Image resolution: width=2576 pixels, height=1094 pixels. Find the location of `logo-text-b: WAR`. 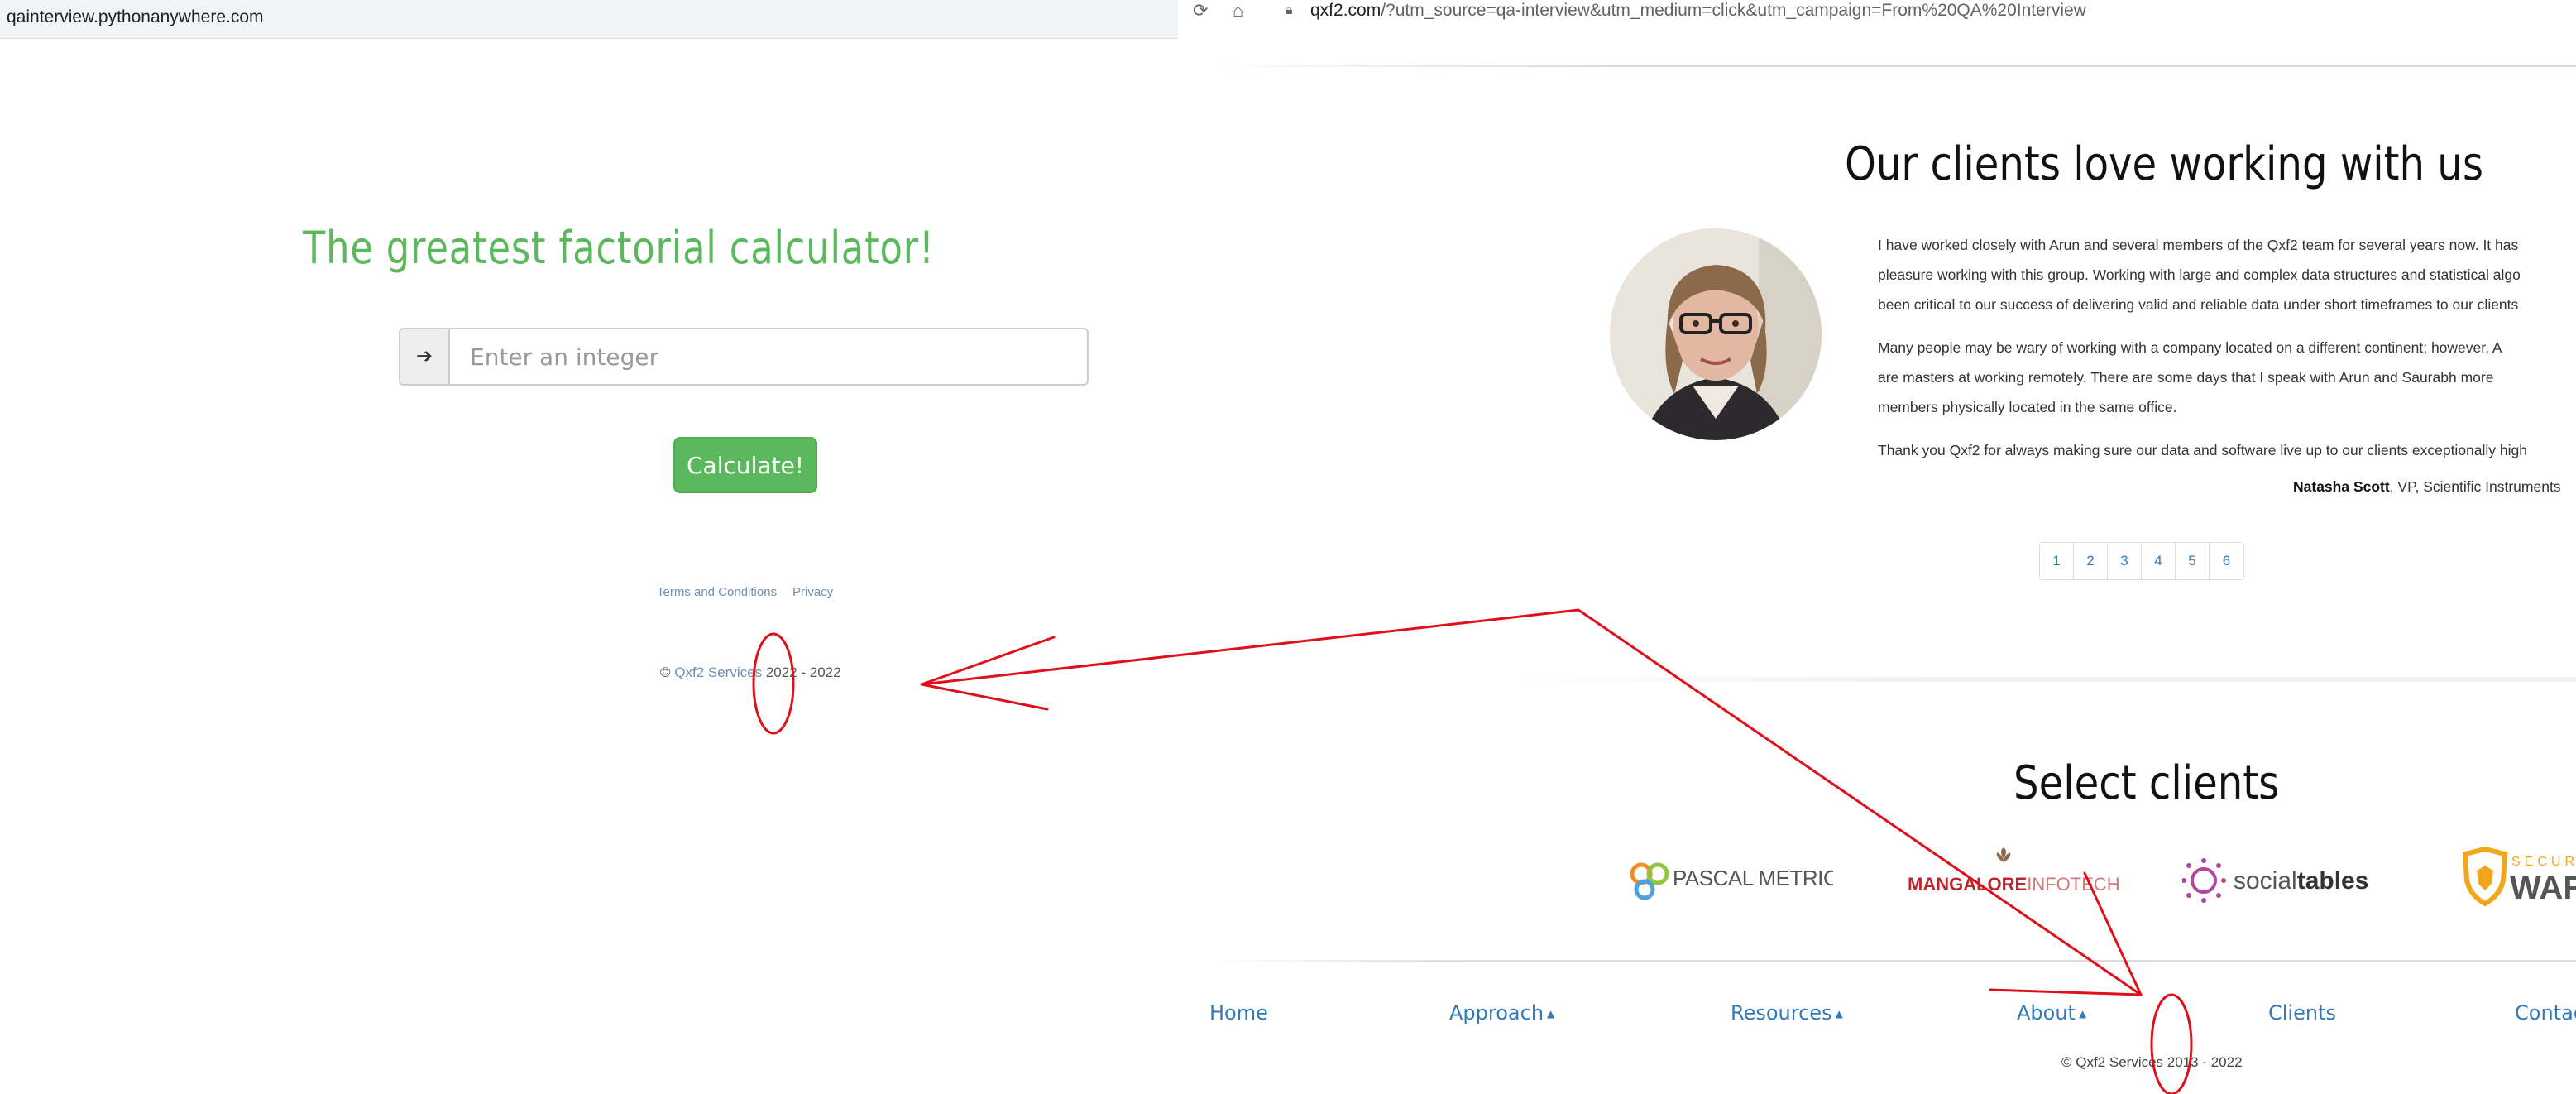

logo-text-b: WAR is located at coordinates (2543, 888).